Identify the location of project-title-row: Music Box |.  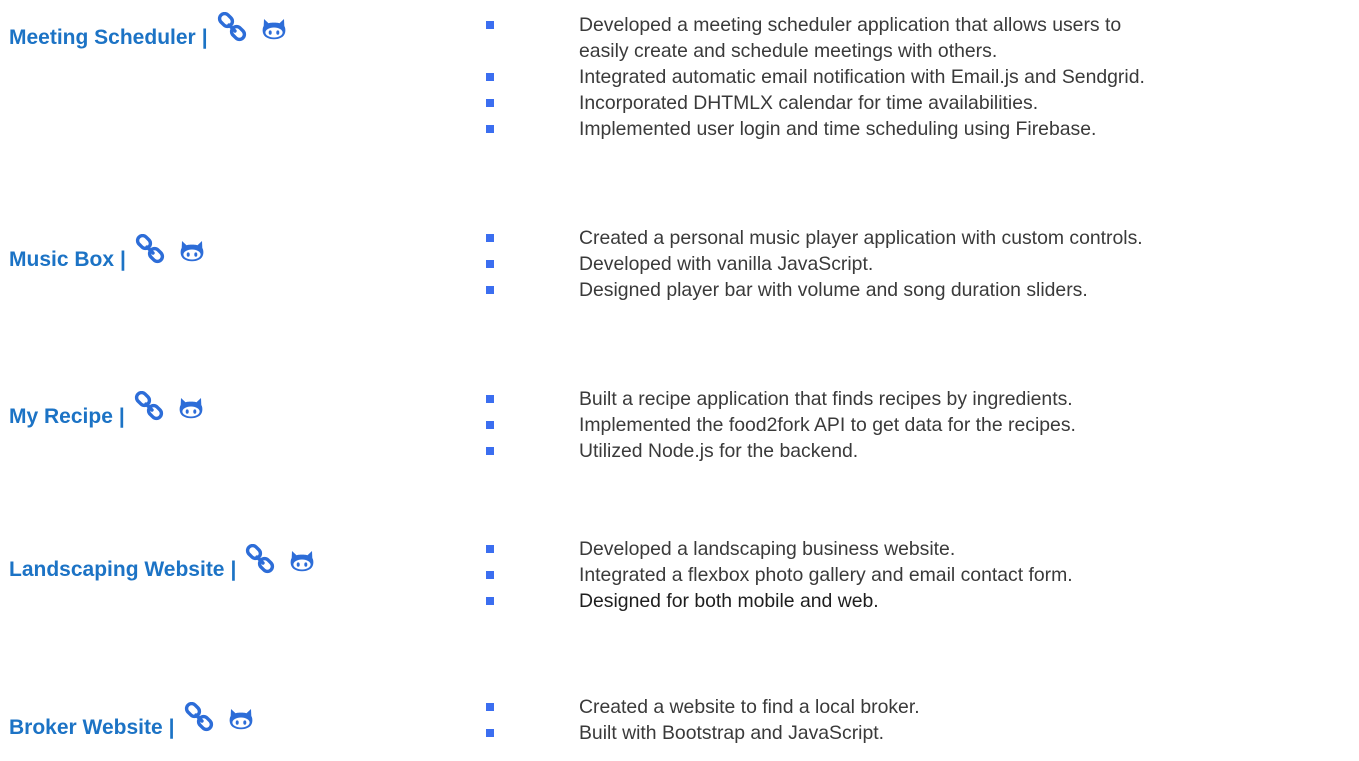
(106, 260).